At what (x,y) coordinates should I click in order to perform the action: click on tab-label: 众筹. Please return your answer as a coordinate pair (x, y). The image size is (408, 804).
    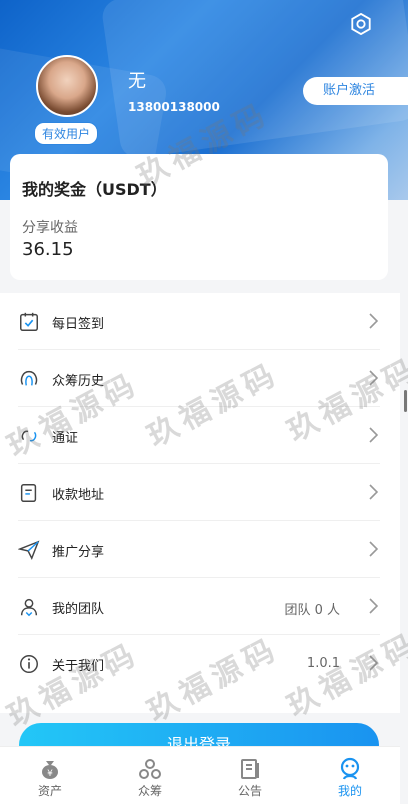
    Looking at the image, I should click on (149, 791).